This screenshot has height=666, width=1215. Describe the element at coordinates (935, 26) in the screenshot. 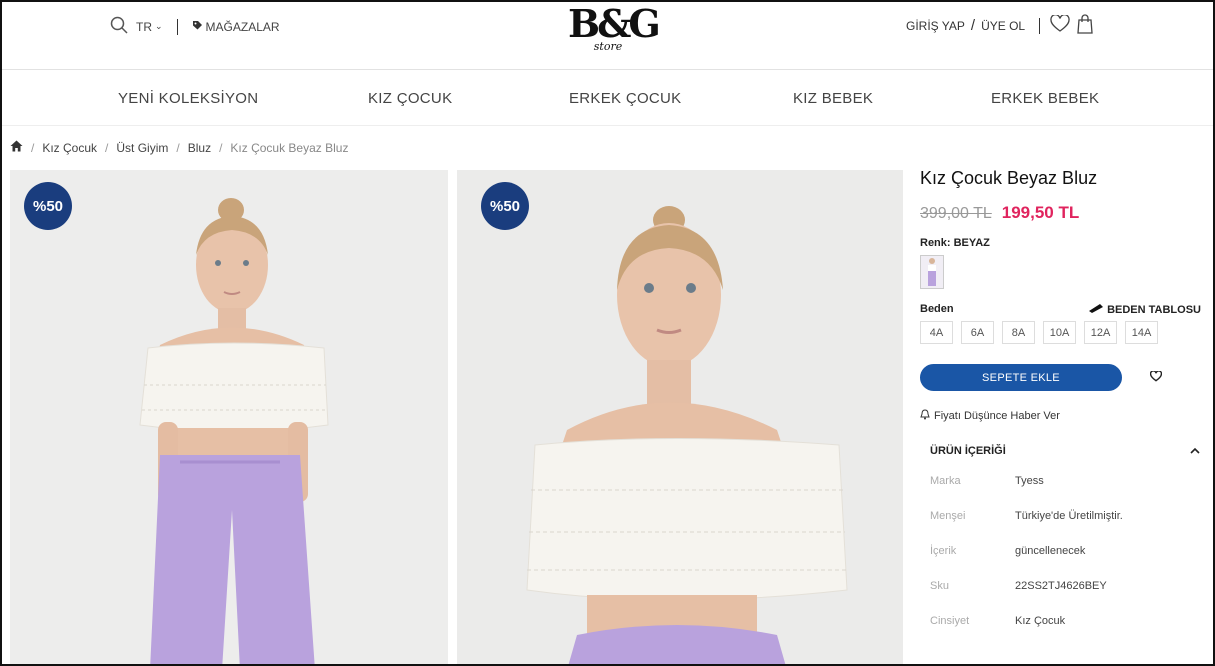

I see `login-link: GİRİŞ YAP` at that location.